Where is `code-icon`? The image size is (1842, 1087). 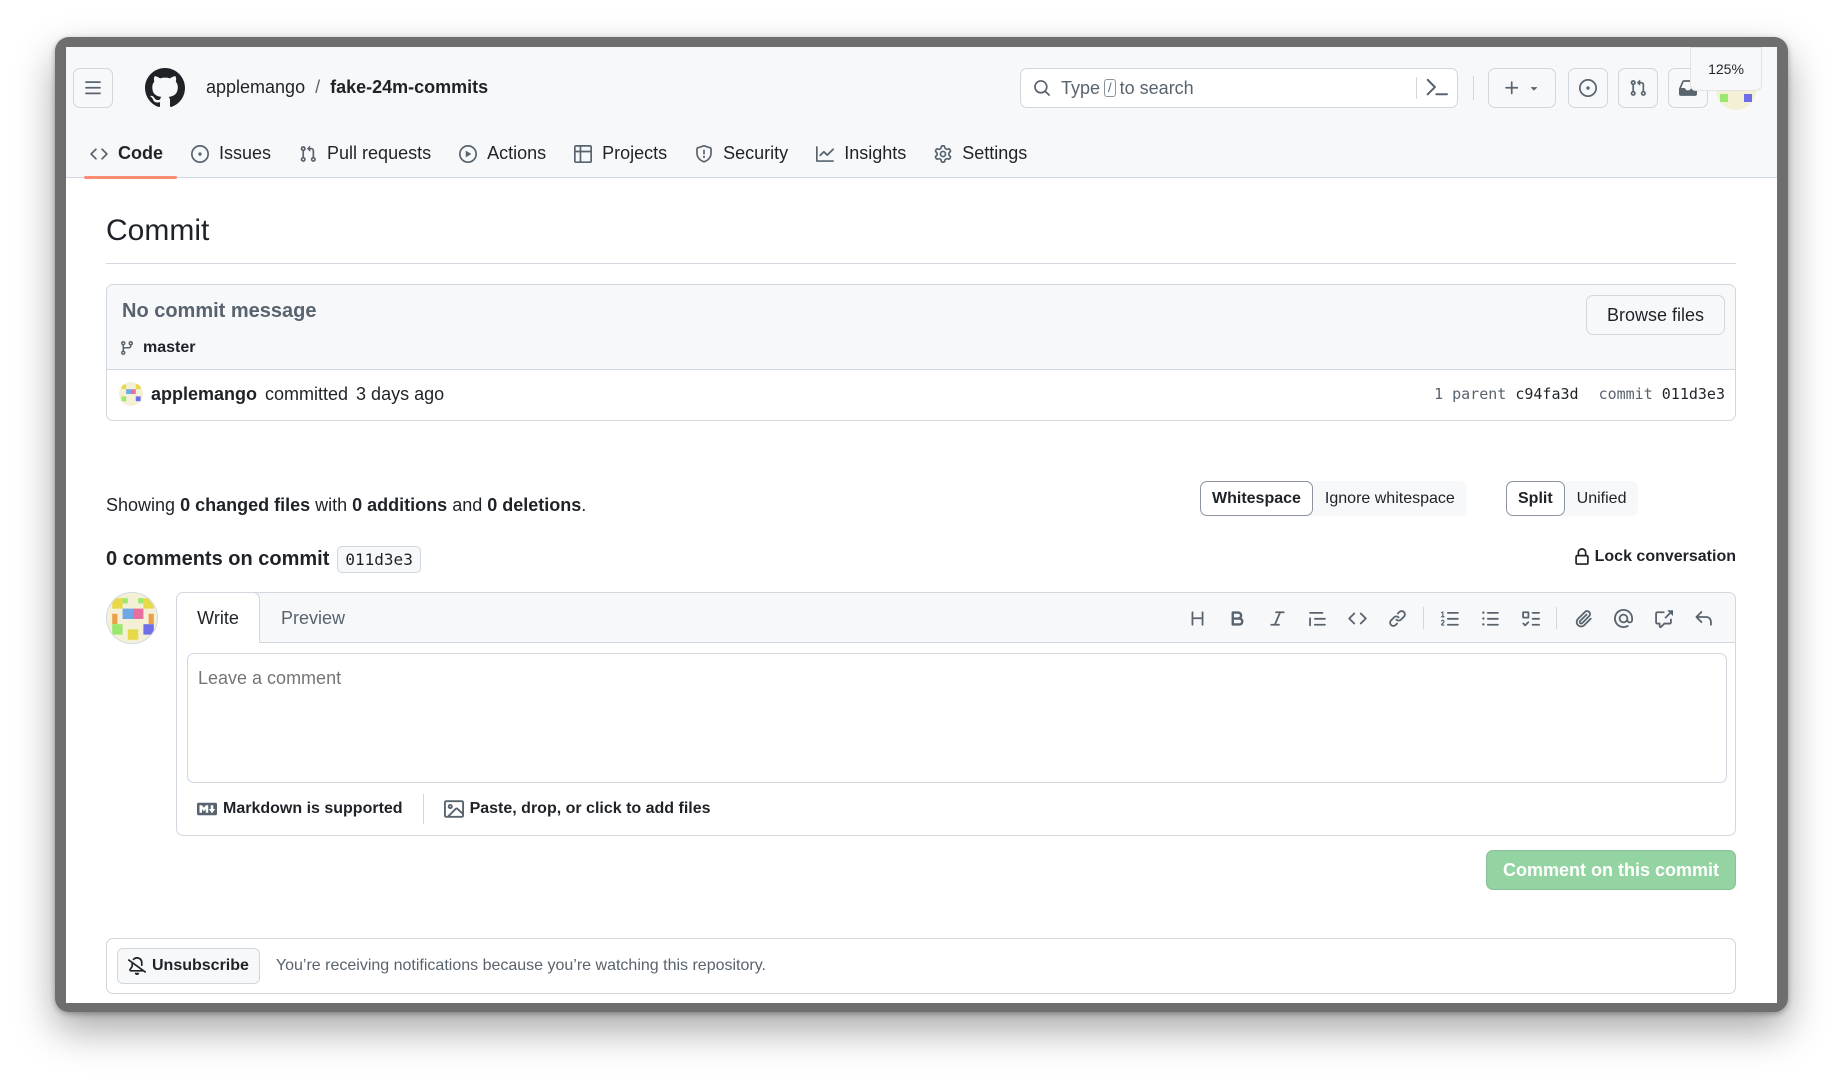 code-icon is located at coordinates (99, 153).